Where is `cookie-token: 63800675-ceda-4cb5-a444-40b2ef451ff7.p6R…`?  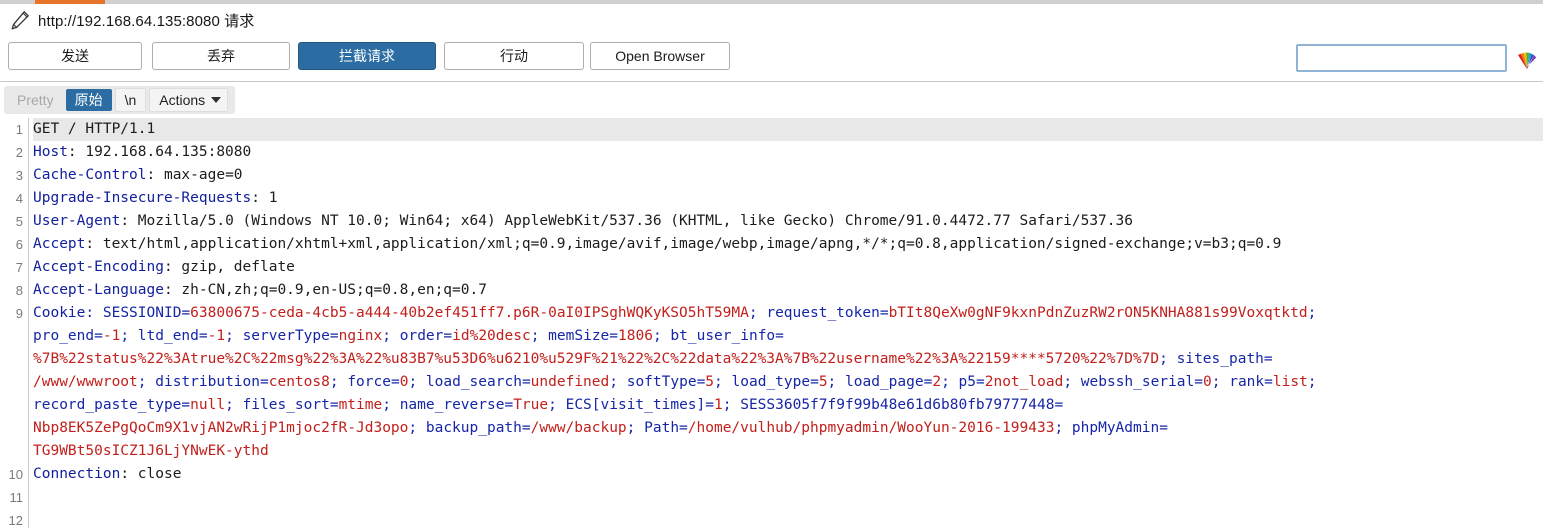 cookie-token: 63800675-ceda-4cb5-a444-40b2ef451ff7.p6R… is located at coordinates (469, 313).